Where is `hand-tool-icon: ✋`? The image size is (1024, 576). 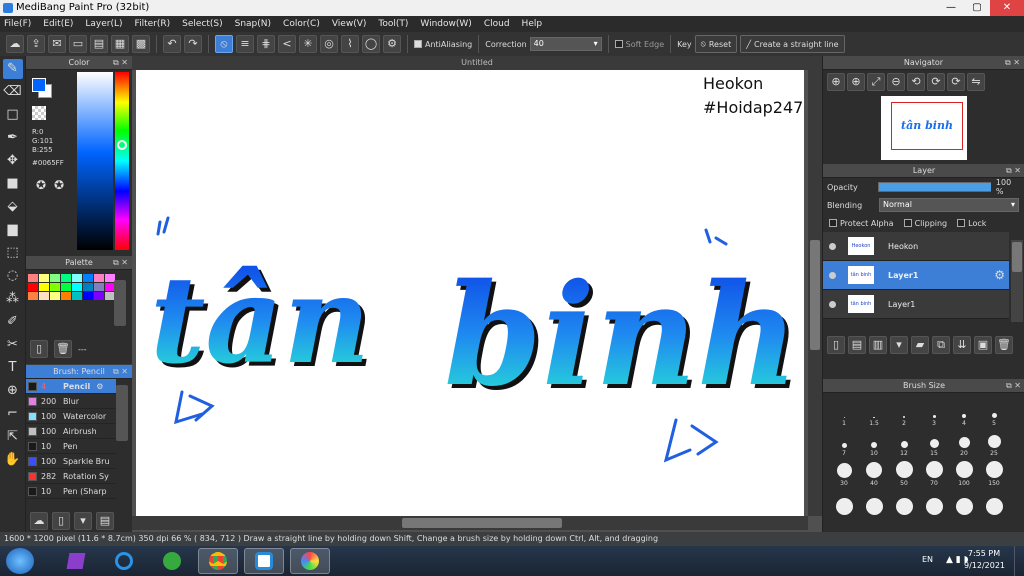 hand-tool-icon: ✋ is located at coordinates (13, 460).